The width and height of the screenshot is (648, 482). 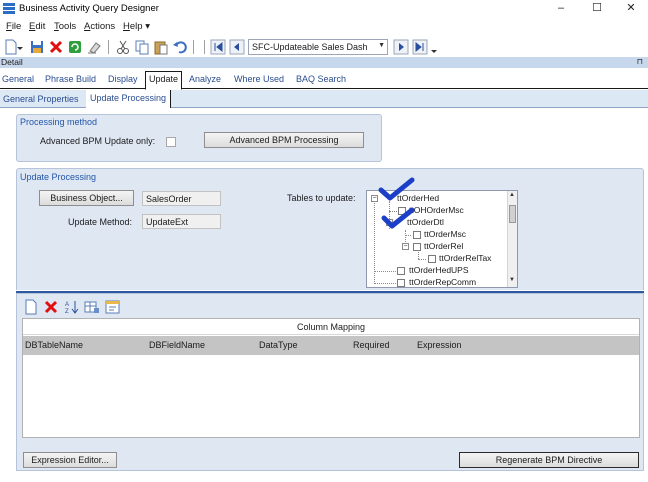 I want to click on tree-scrollbar: ▲ ▼, so click(x=512, y=239).